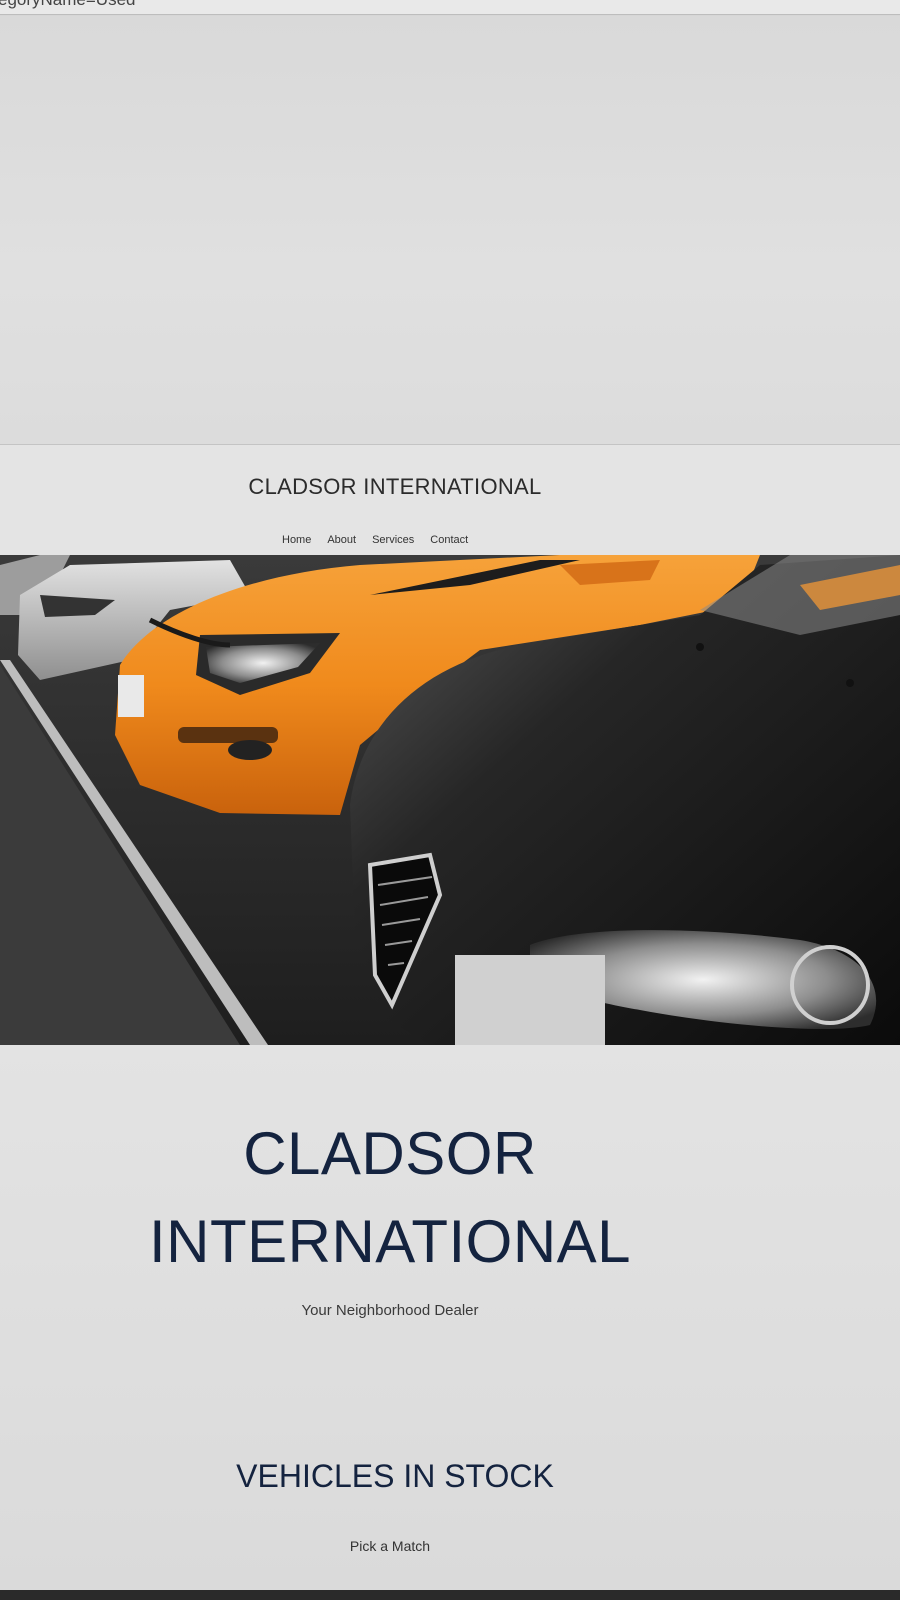 The image size is (900, 1600). Describe the element at coordinates (530, 1000) in the screenshot. I see `black-car-plate` at that location.